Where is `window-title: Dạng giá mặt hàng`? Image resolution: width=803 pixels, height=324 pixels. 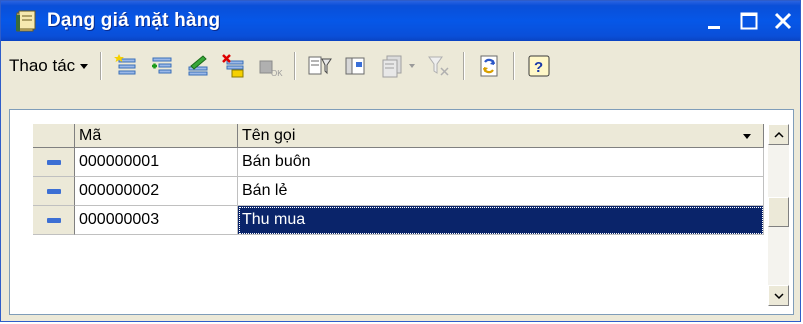
window-title: Dạng giá mặt hàng is located at coordinates (134, 20).